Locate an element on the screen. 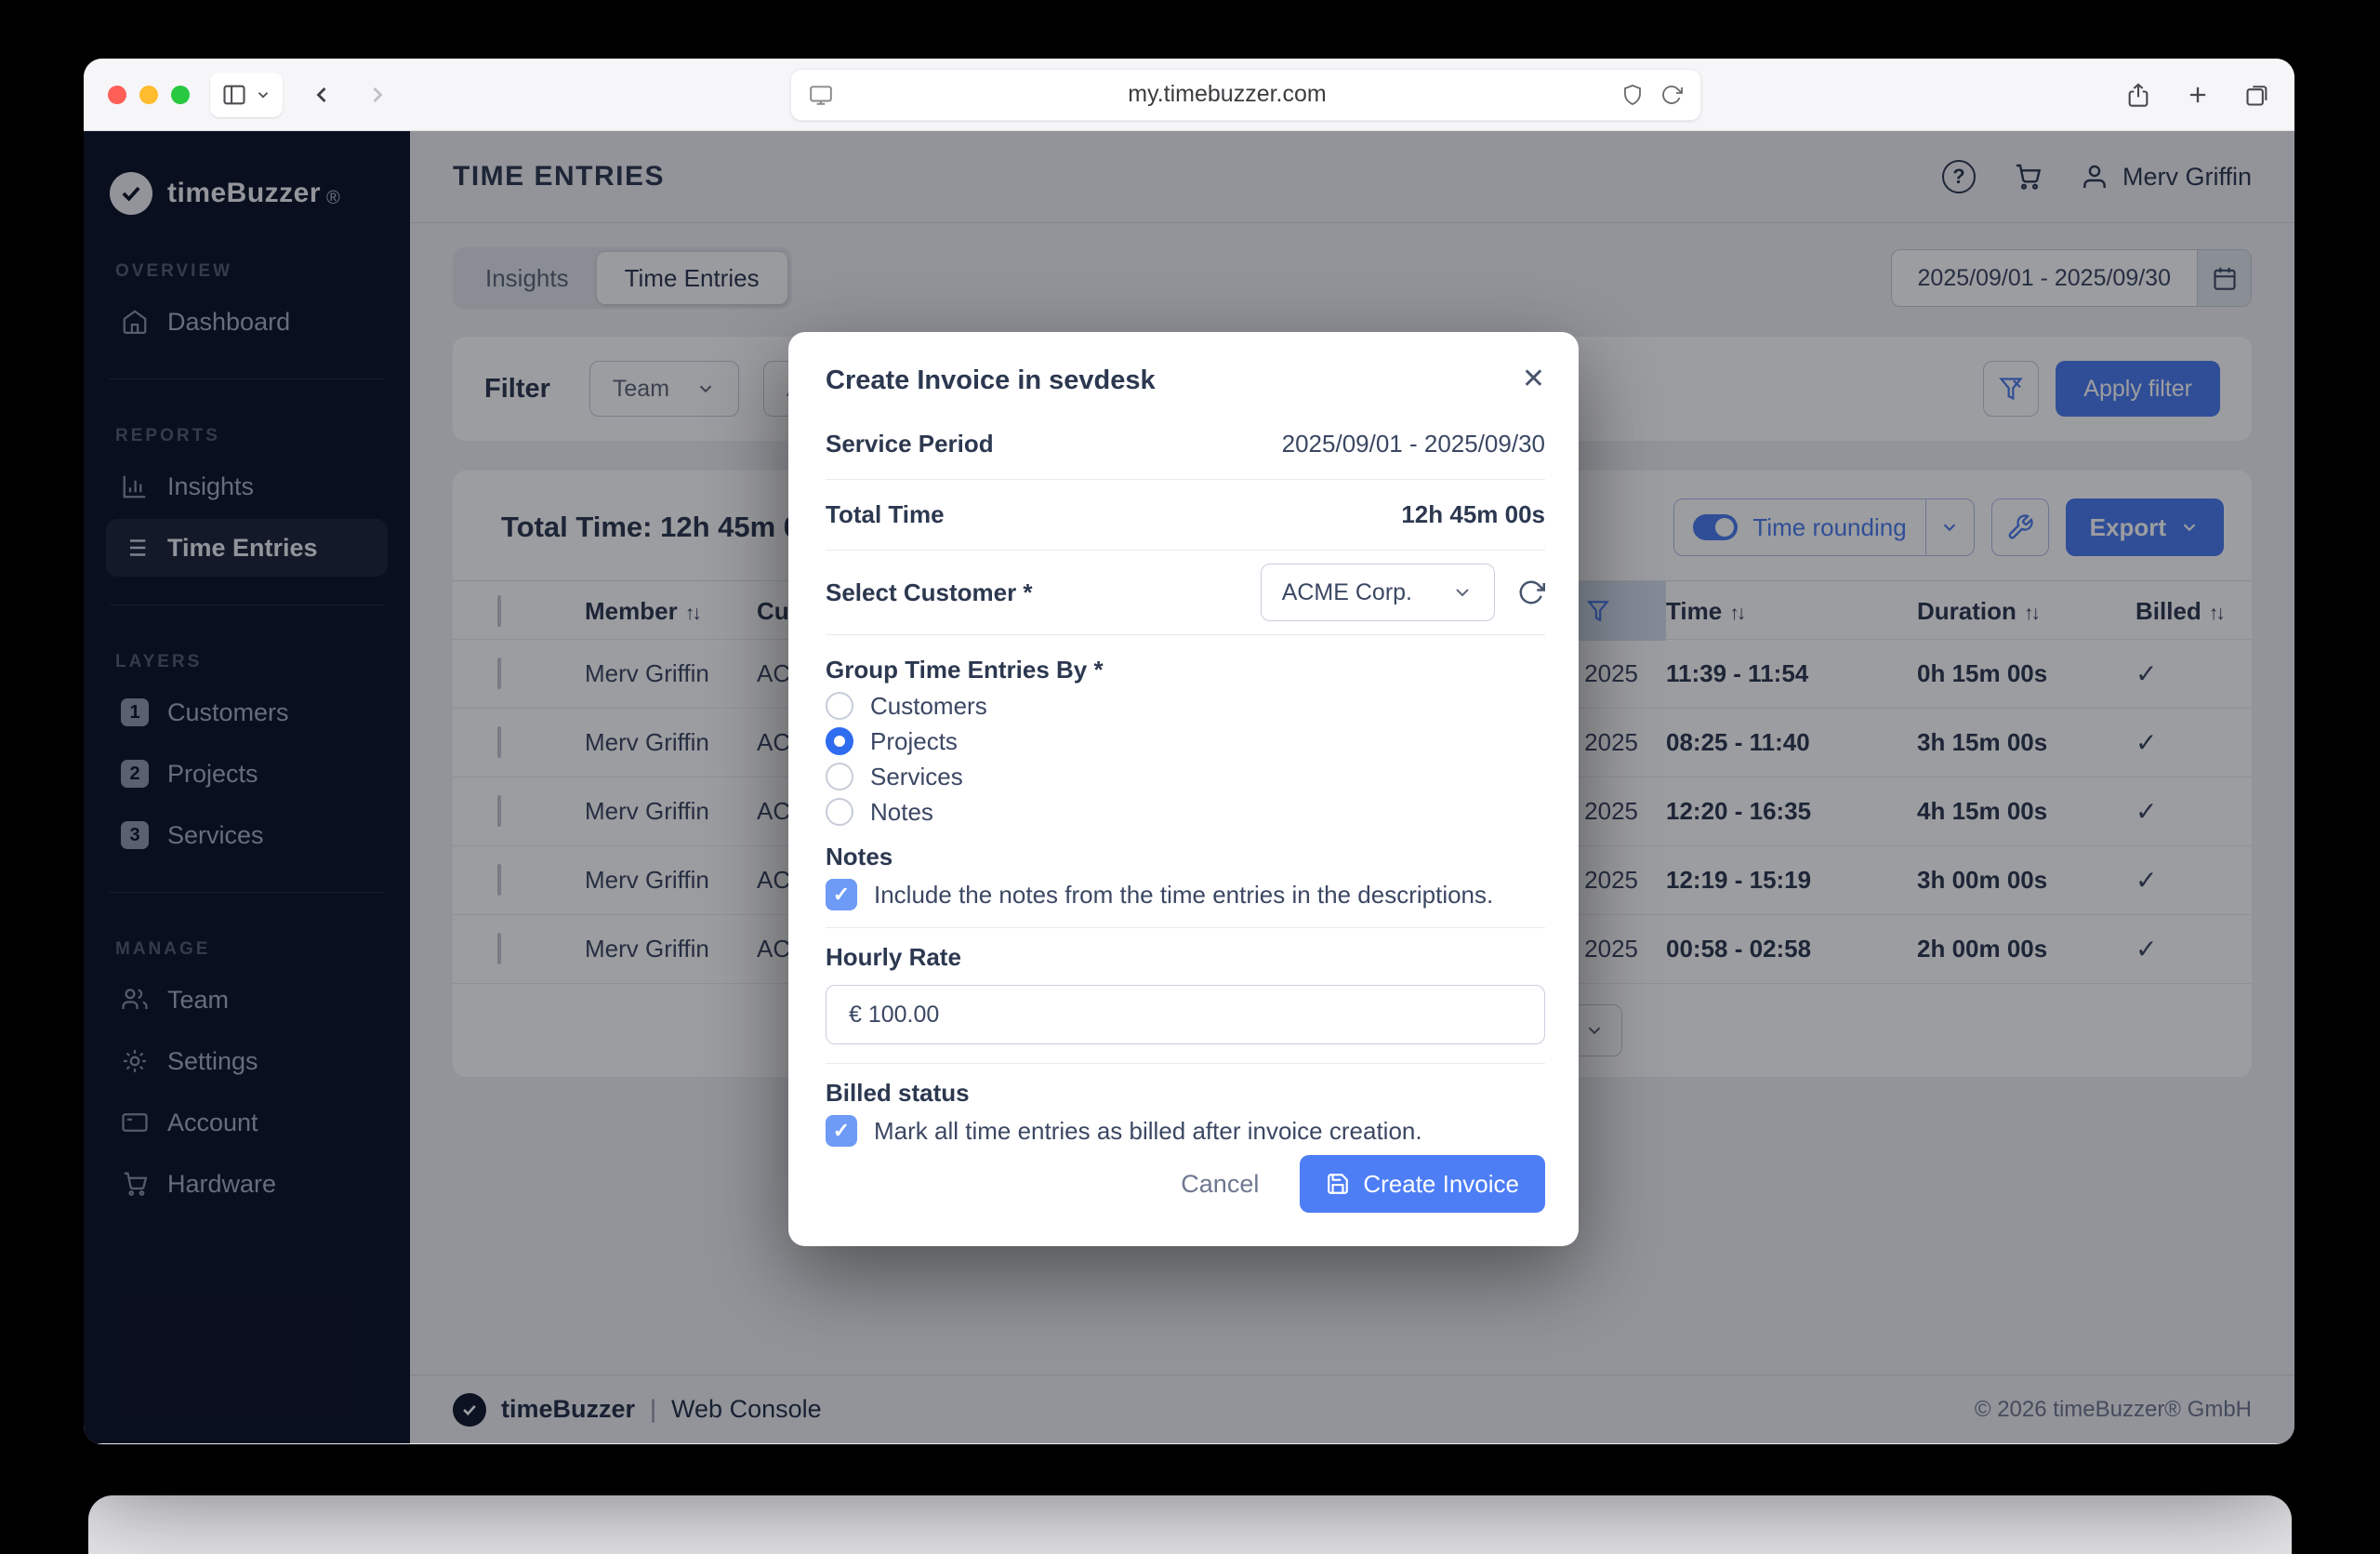 The height and width of the screenshot is (1554, 2380). radio-label: Customers is located at coordinates (928, 705).